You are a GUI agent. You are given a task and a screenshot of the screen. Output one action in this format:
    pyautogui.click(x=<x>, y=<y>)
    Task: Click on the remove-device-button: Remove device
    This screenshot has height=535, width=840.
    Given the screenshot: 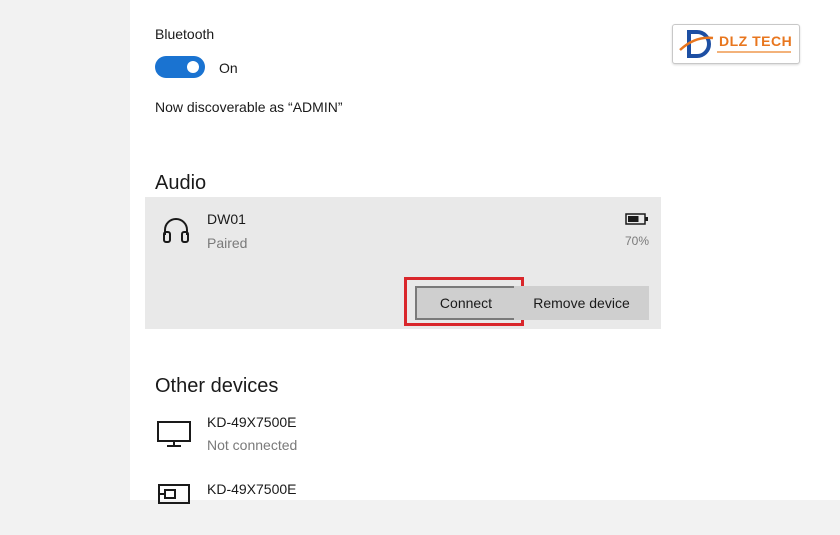 What is the action you would take?
    pyautogui.click(x=581, y=303)
    